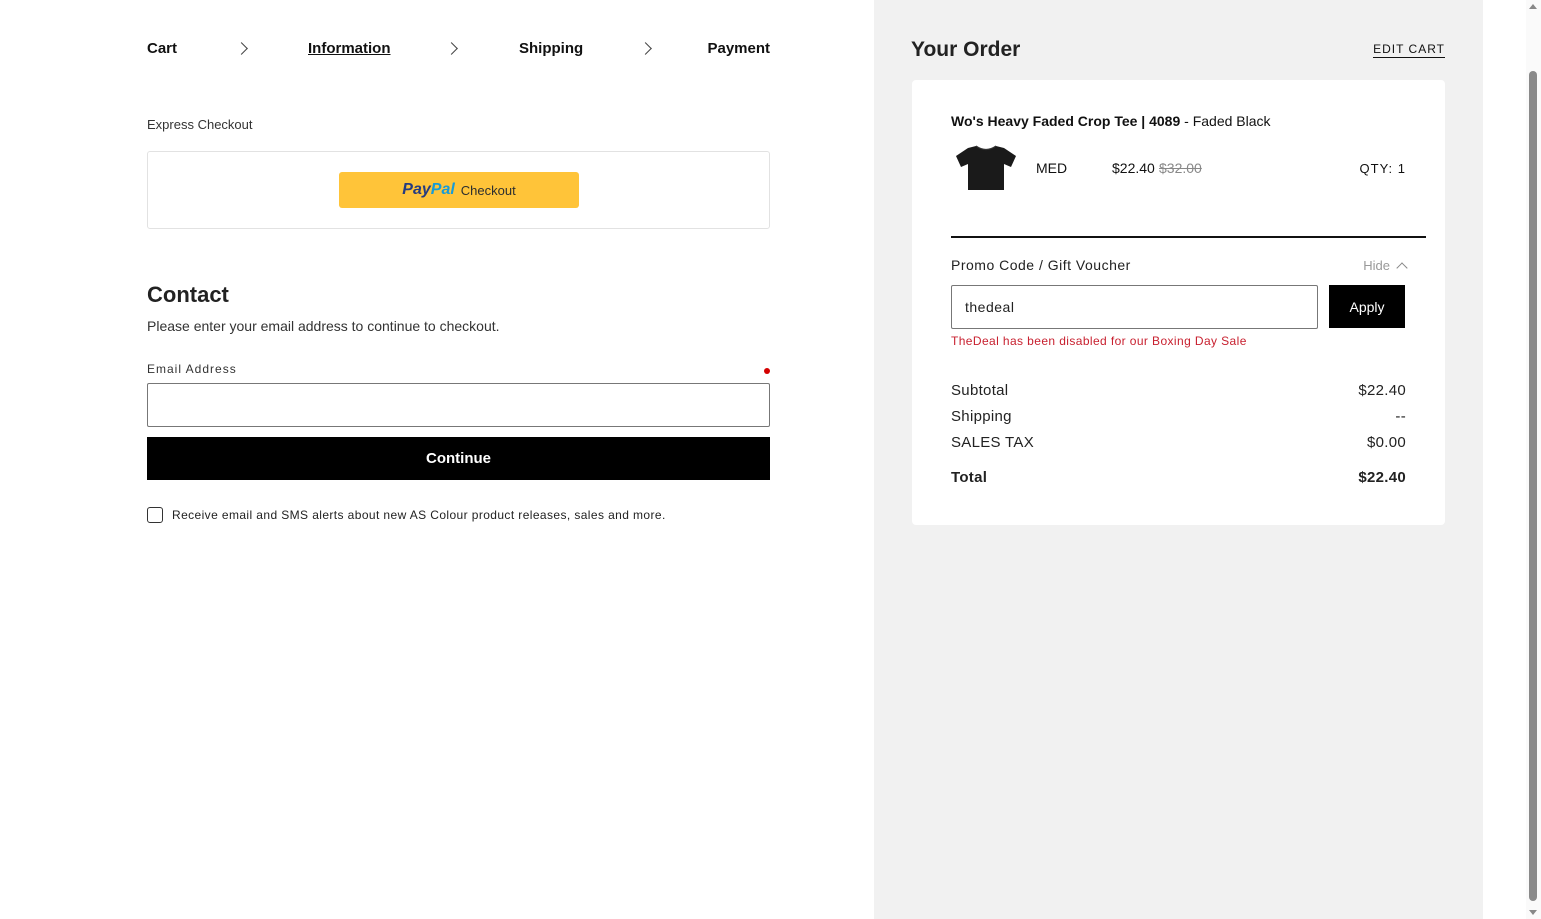  I want to click on email-field, so click(458, 405).